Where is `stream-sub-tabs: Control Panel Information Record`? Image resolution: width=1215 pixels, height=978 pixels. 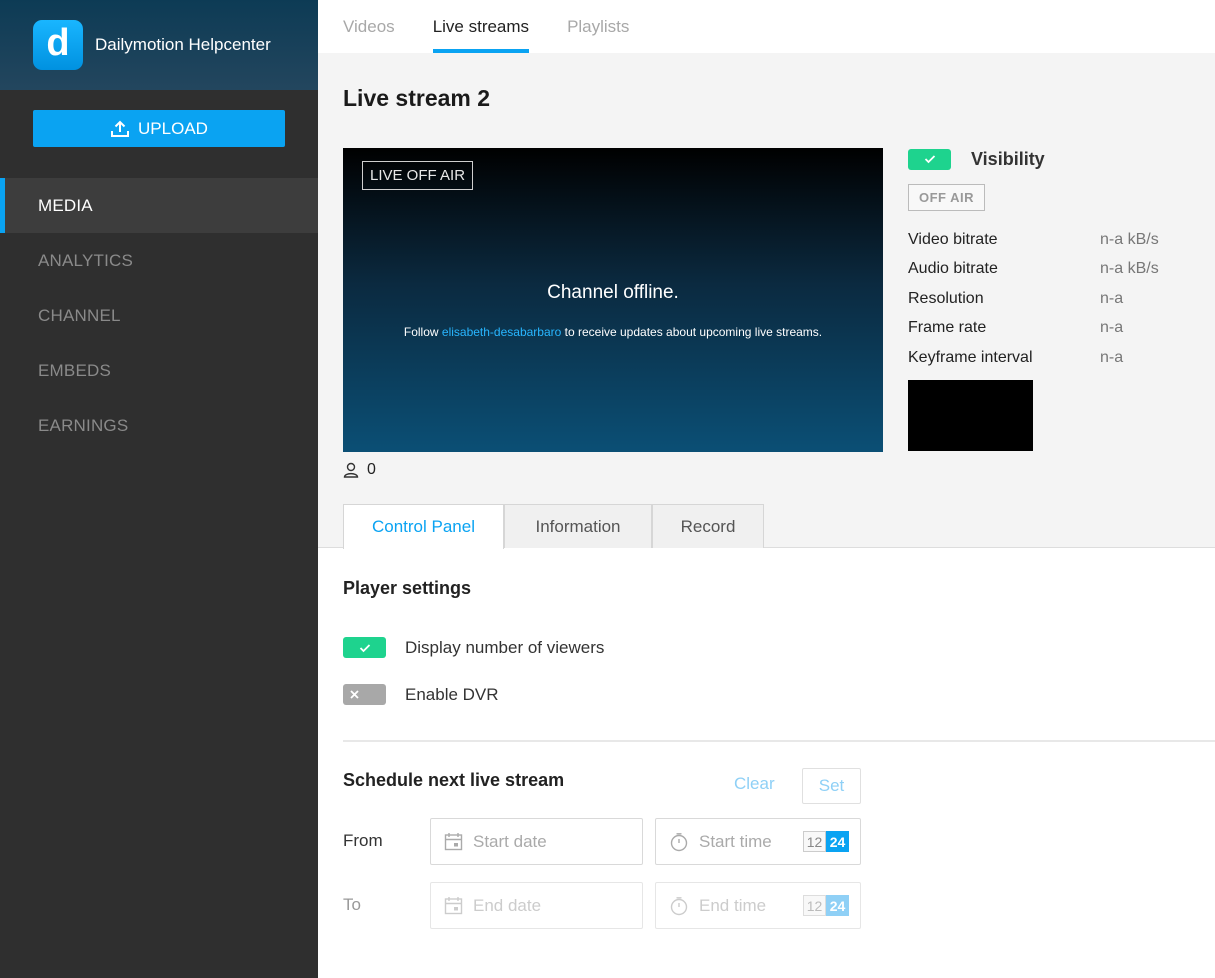 stream-sub-tabs: Control Panel Information Record is located at coordinates (553, 526).